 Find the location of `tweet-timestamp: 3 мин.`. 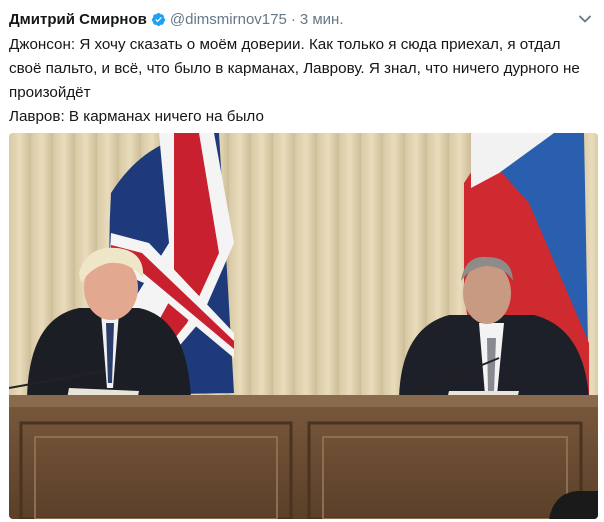

tweet-timestamp: 3 мин. is located at coordinates (322, 19).